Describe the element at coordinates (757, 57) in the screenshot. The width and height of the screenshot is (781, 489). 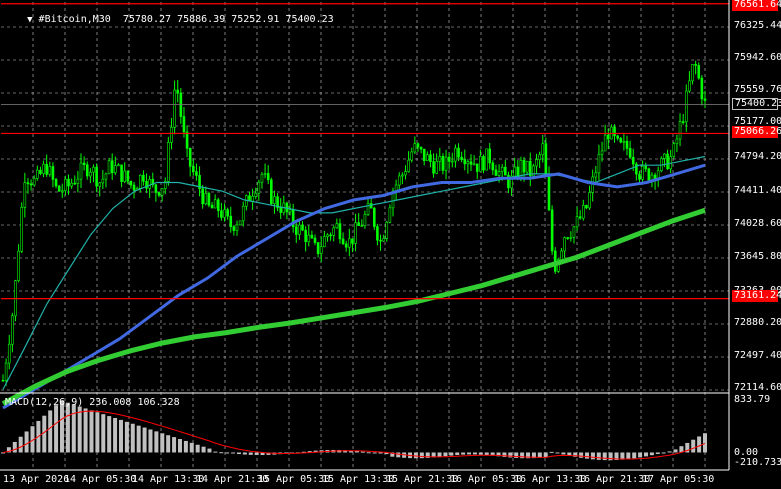
I see `price-axis-label: 75942.60` at that location.